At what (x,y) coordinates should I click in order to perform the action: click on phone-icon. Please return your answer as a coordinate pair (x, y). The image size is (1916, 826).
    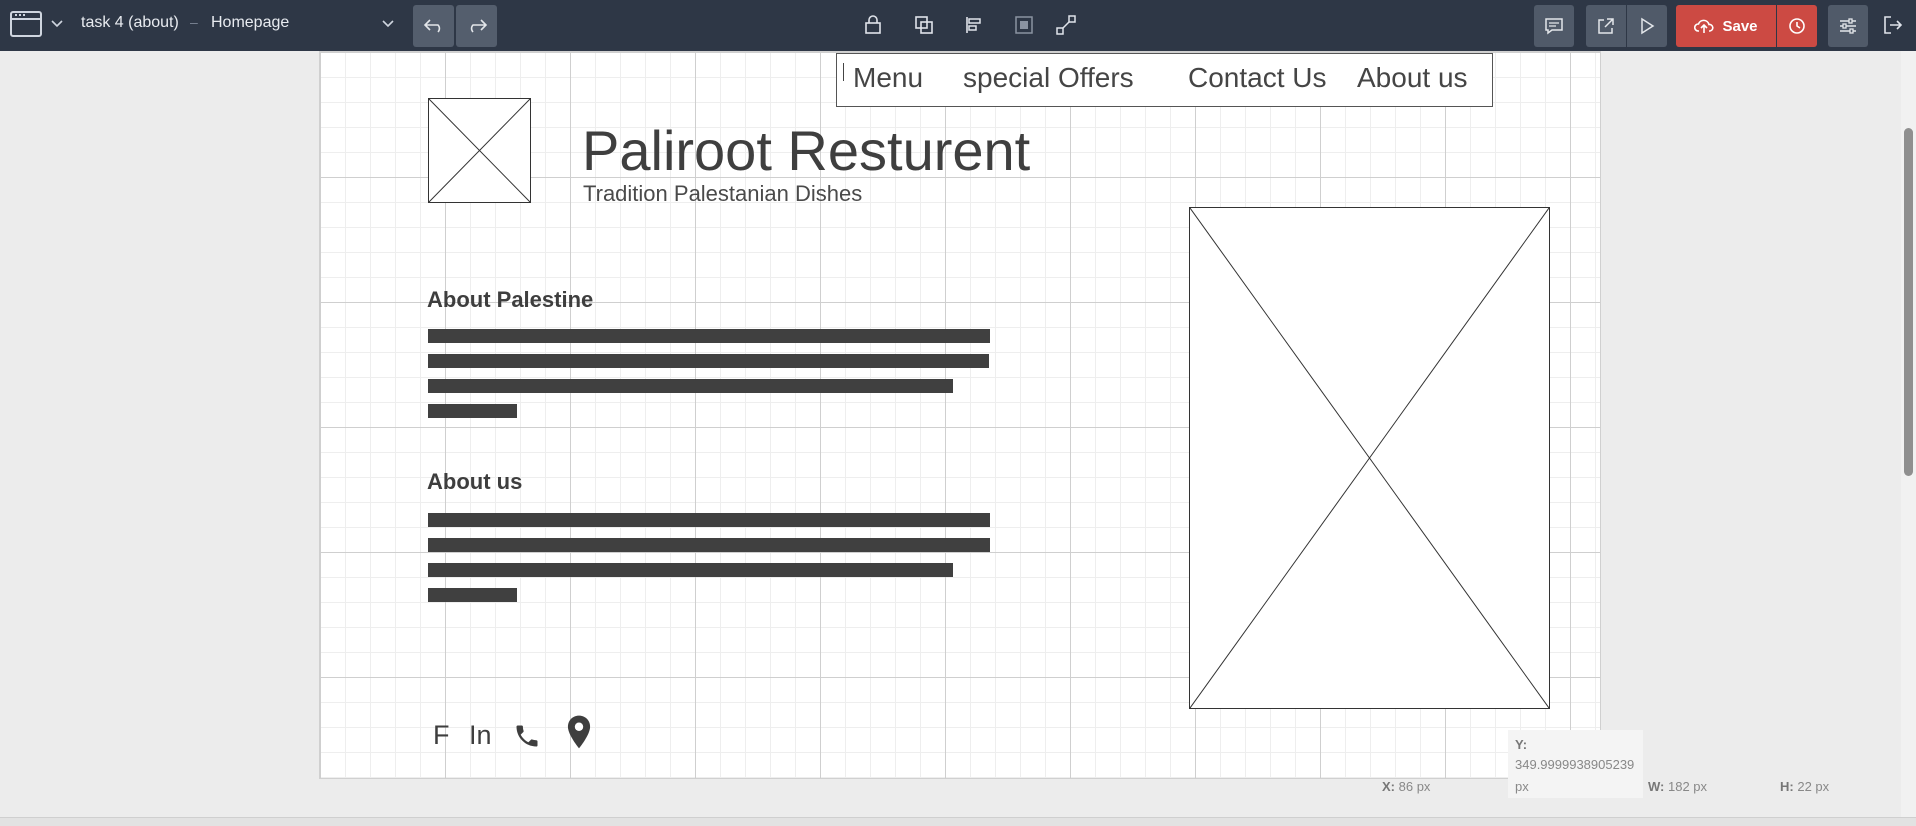
    Looking at the image, I should click on (527, 739).